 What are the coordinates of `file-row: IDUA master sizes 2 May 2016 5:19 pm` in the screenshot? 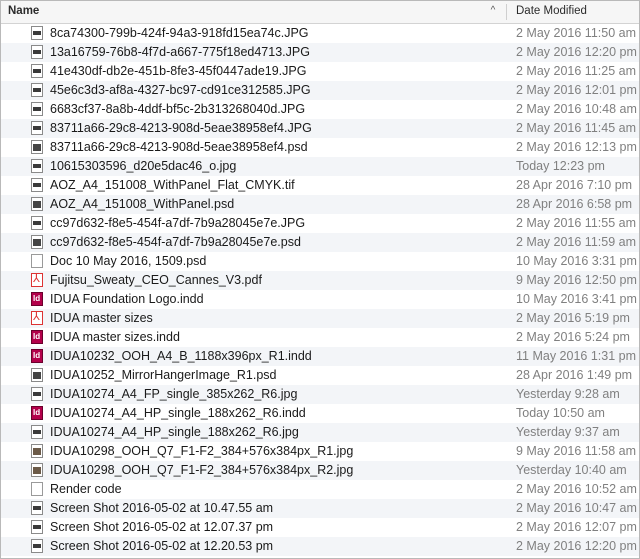 It's located at (320, 318).